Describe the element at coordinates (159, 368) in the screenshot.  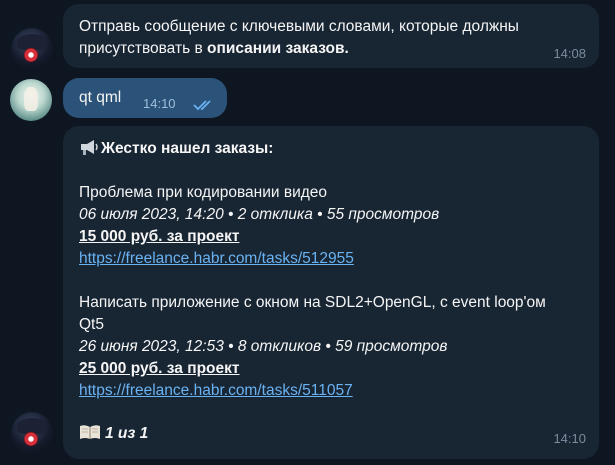
I see `order-price: 25 000 руб. за проект` at that location.